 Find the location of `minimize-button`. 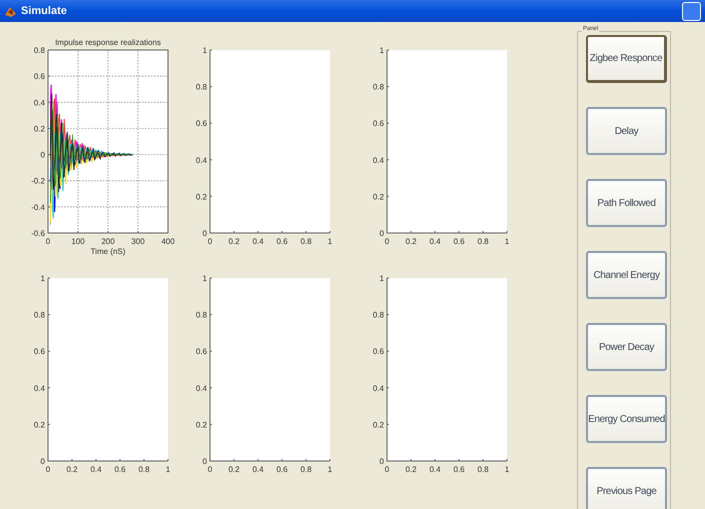

minimize-button is located at coordinates (691, 11).